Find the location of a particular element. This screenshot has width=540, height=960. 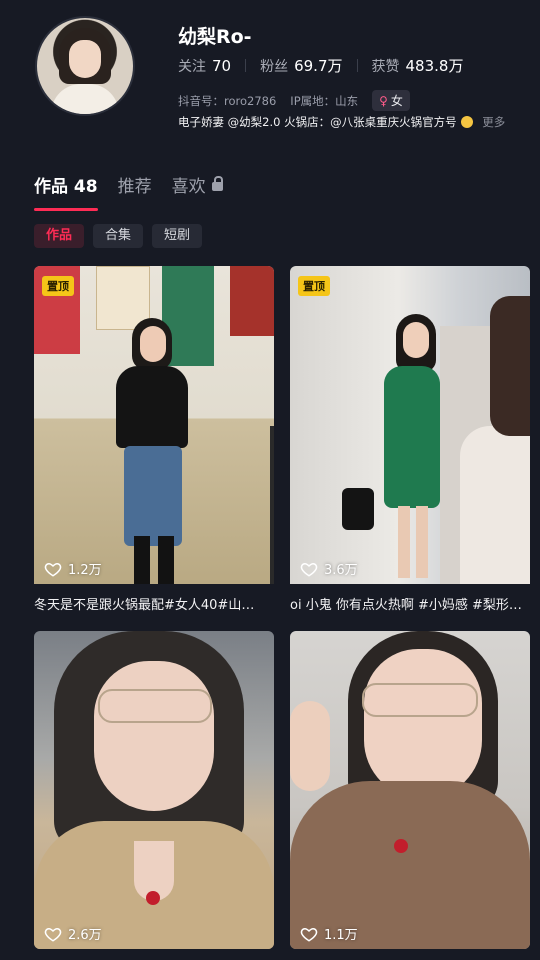

tab-likes: 喜欢 is located at coordinates (197, 191).